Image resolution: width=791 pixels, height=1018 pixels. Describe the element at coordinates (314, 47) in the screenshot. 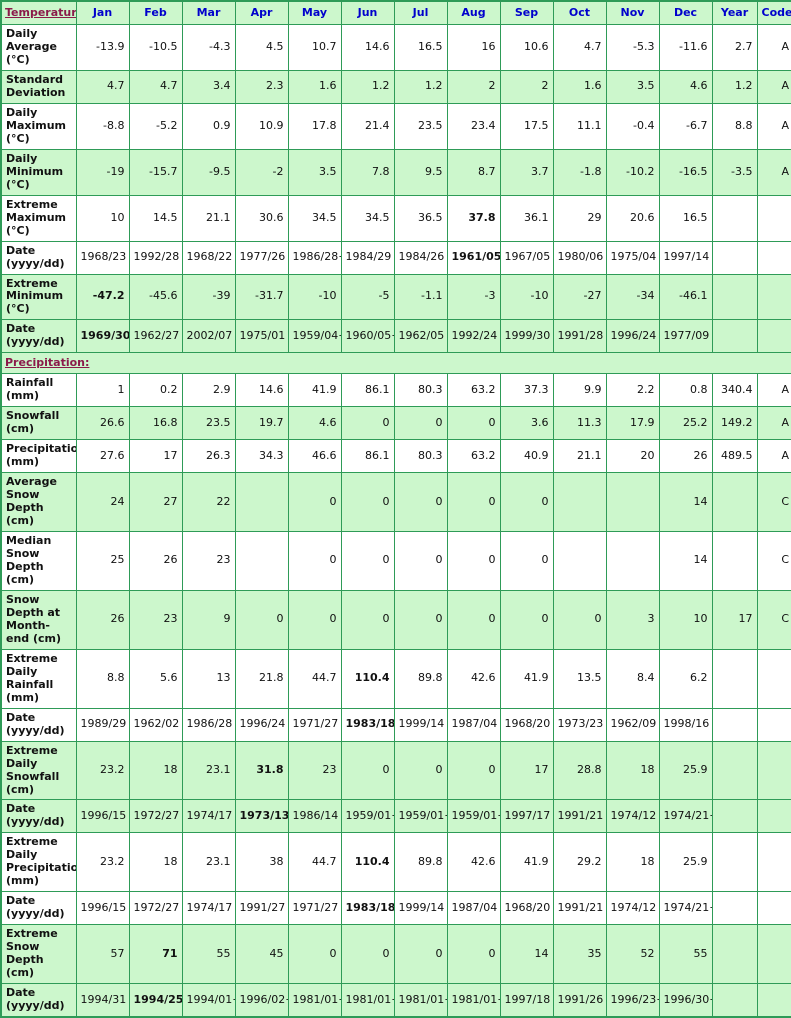

I see `cell-may: 10.7` at that location.